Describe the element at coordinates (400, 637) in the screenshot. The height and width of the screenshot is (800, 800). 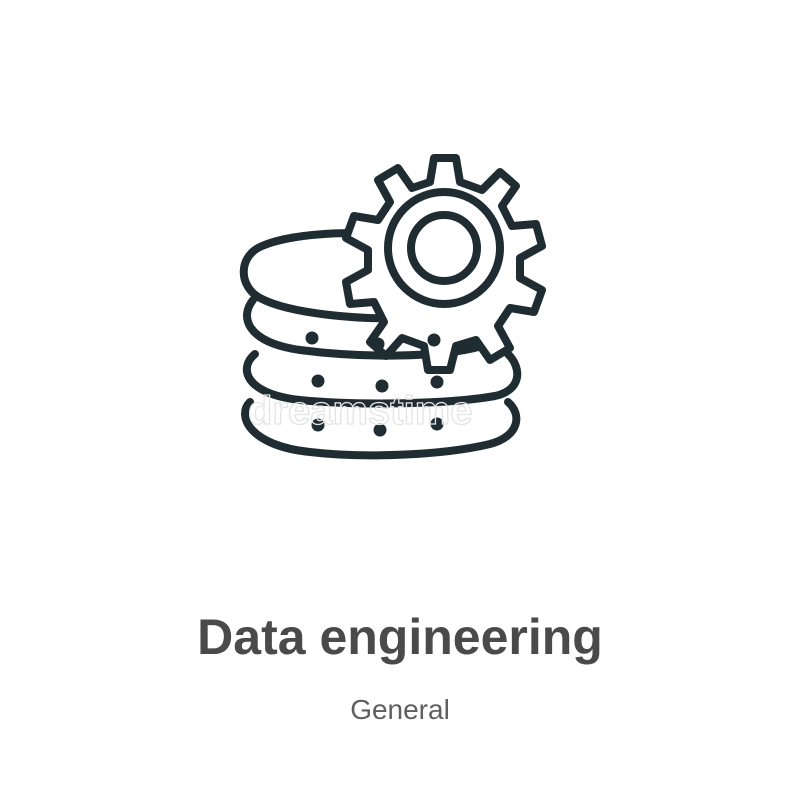
I see `icon-title: Data engineering` at that location.